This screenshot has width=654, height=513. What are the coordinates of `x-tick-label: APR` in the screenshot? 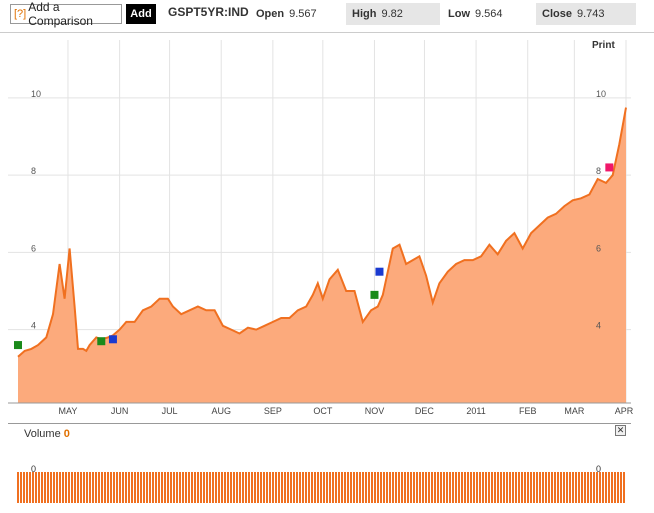 It's located at (624, 411).